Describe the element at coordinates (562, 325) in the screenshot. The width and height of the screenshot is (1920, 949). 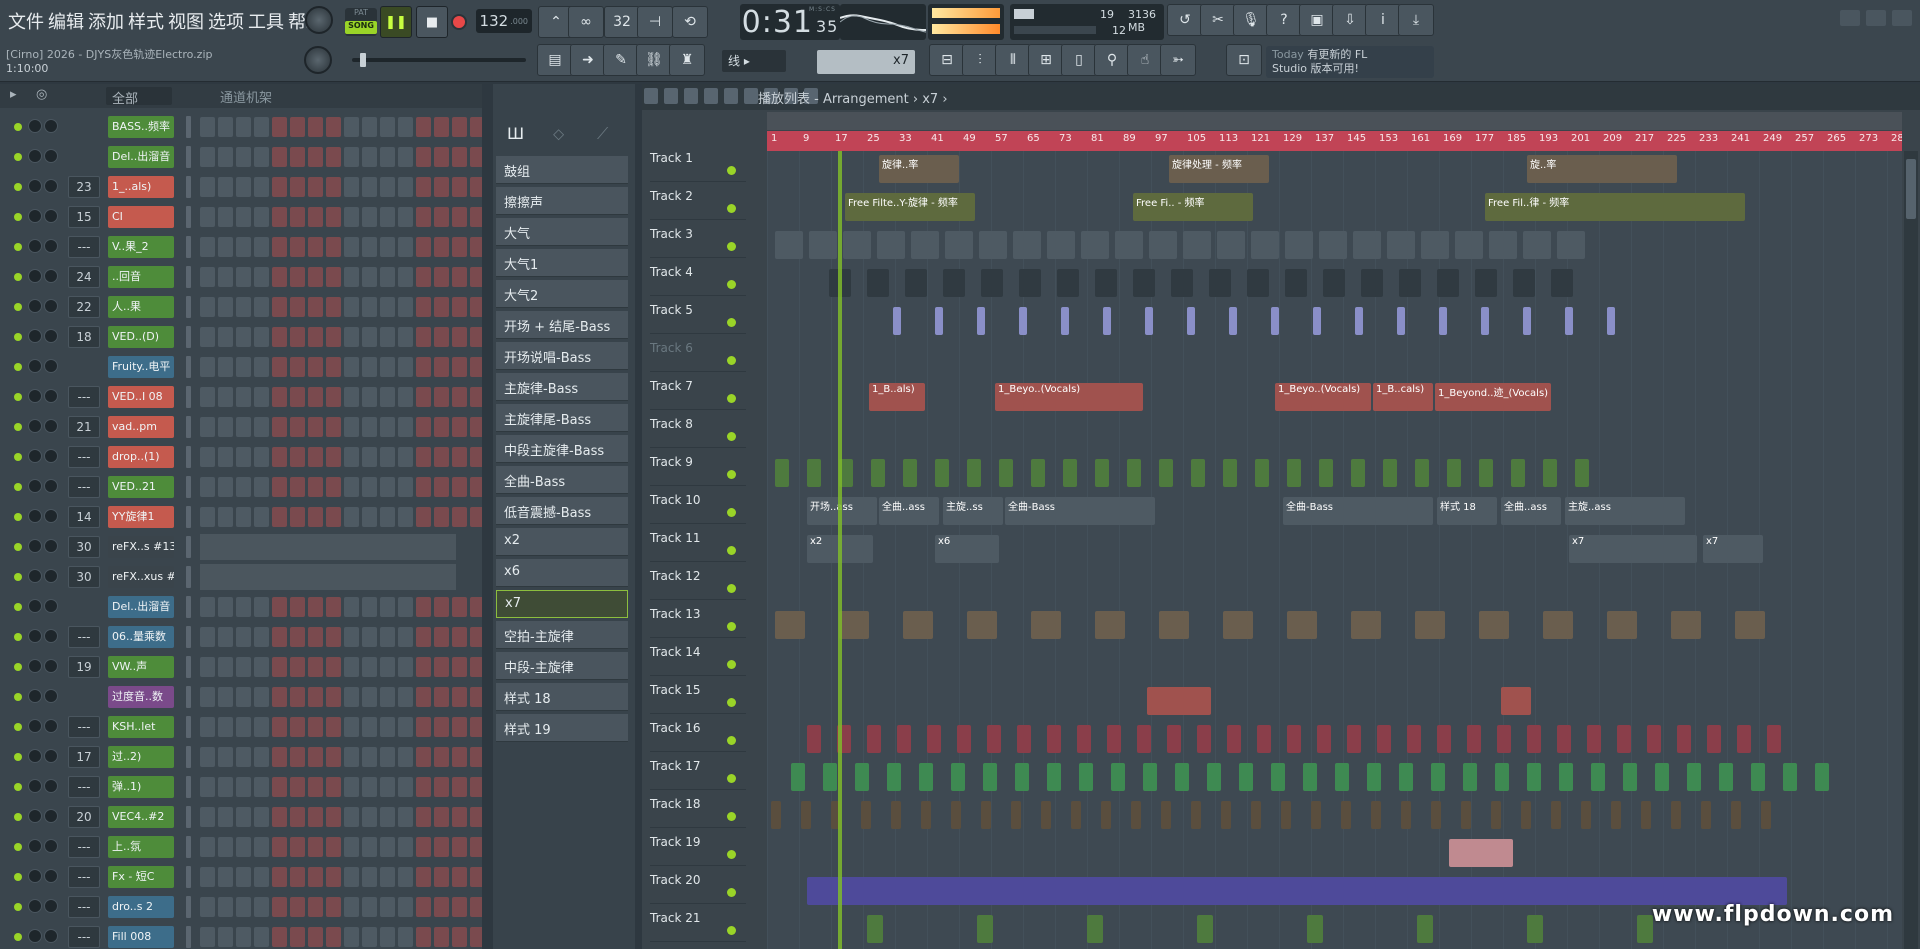
I see `pattern-item: 开场 + 结尾-Bass` at that location.